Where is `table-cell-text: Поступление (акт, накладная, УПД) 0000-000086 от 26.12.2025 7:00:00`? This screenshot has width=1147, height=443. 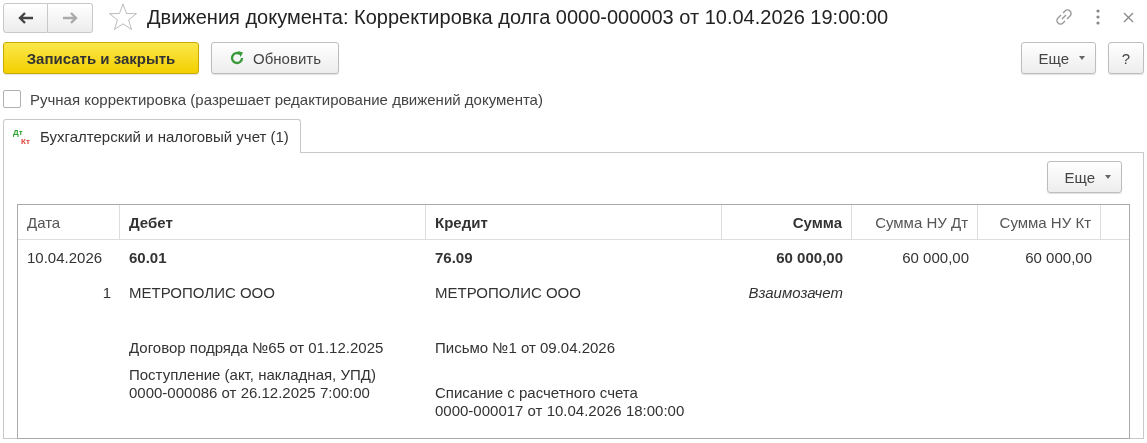
table-cell-text: Поступление (акт, накладная, УПД) 0000-000086 от 26.12.2025 7:00:00 is located at coordinates (252, 384).